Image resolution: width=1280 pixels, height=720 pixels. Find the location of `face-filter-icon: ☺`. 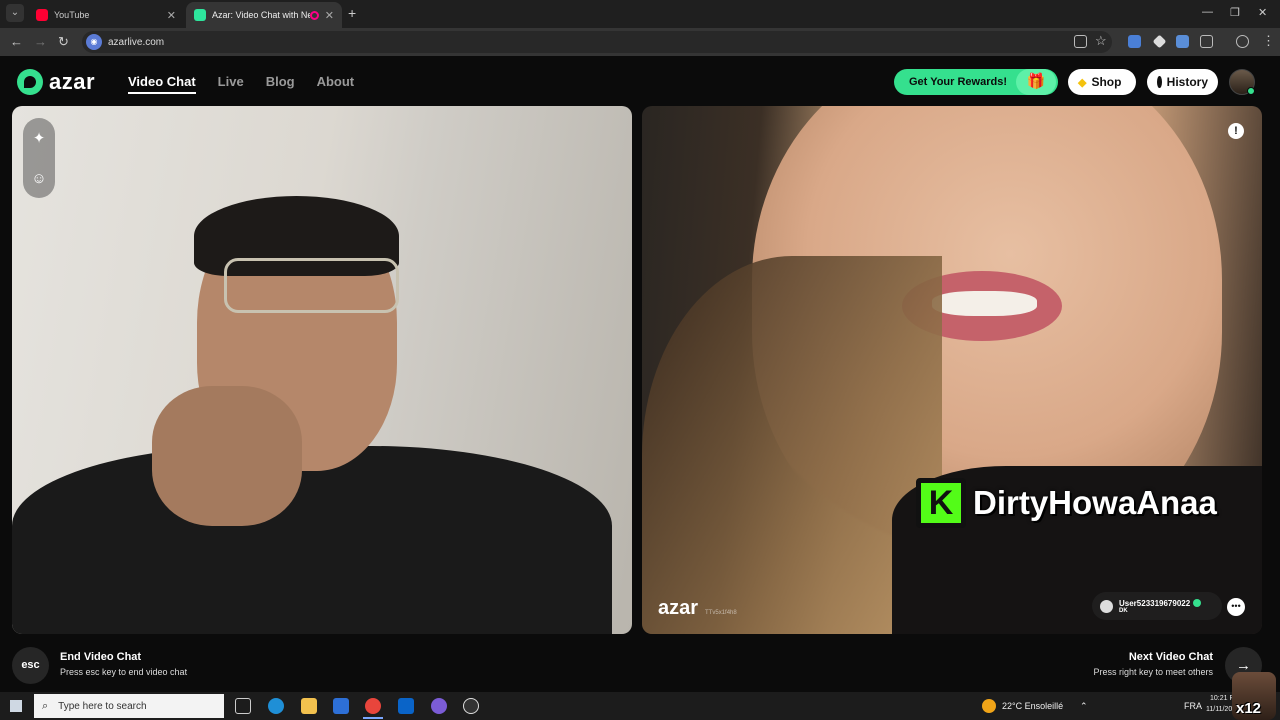

face-filter-icon: ☺ is located at coordinates (38, 178).